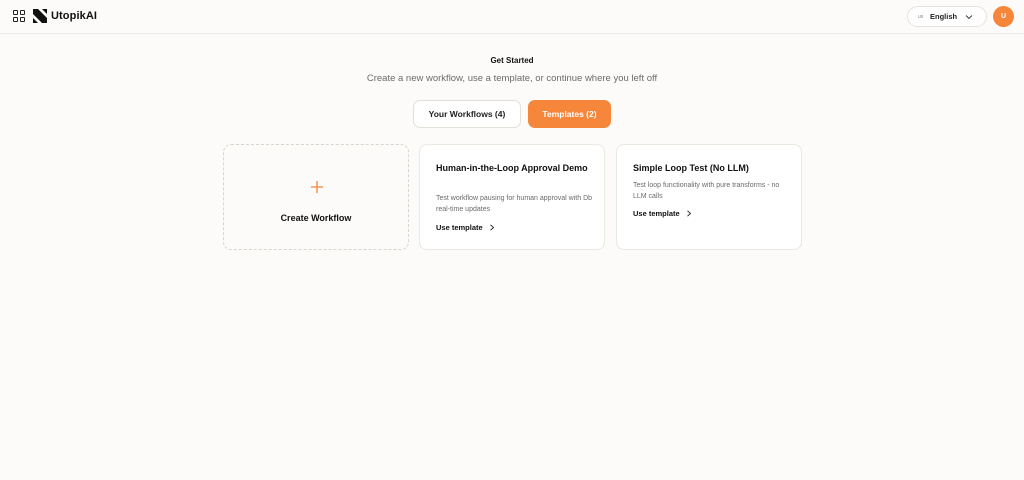 Image resolution: width=1024 pixels, height=480 pixels. Describe the element at coordinates (512, 60) in the screenshot. I see `page-title: Get Started` at that location.